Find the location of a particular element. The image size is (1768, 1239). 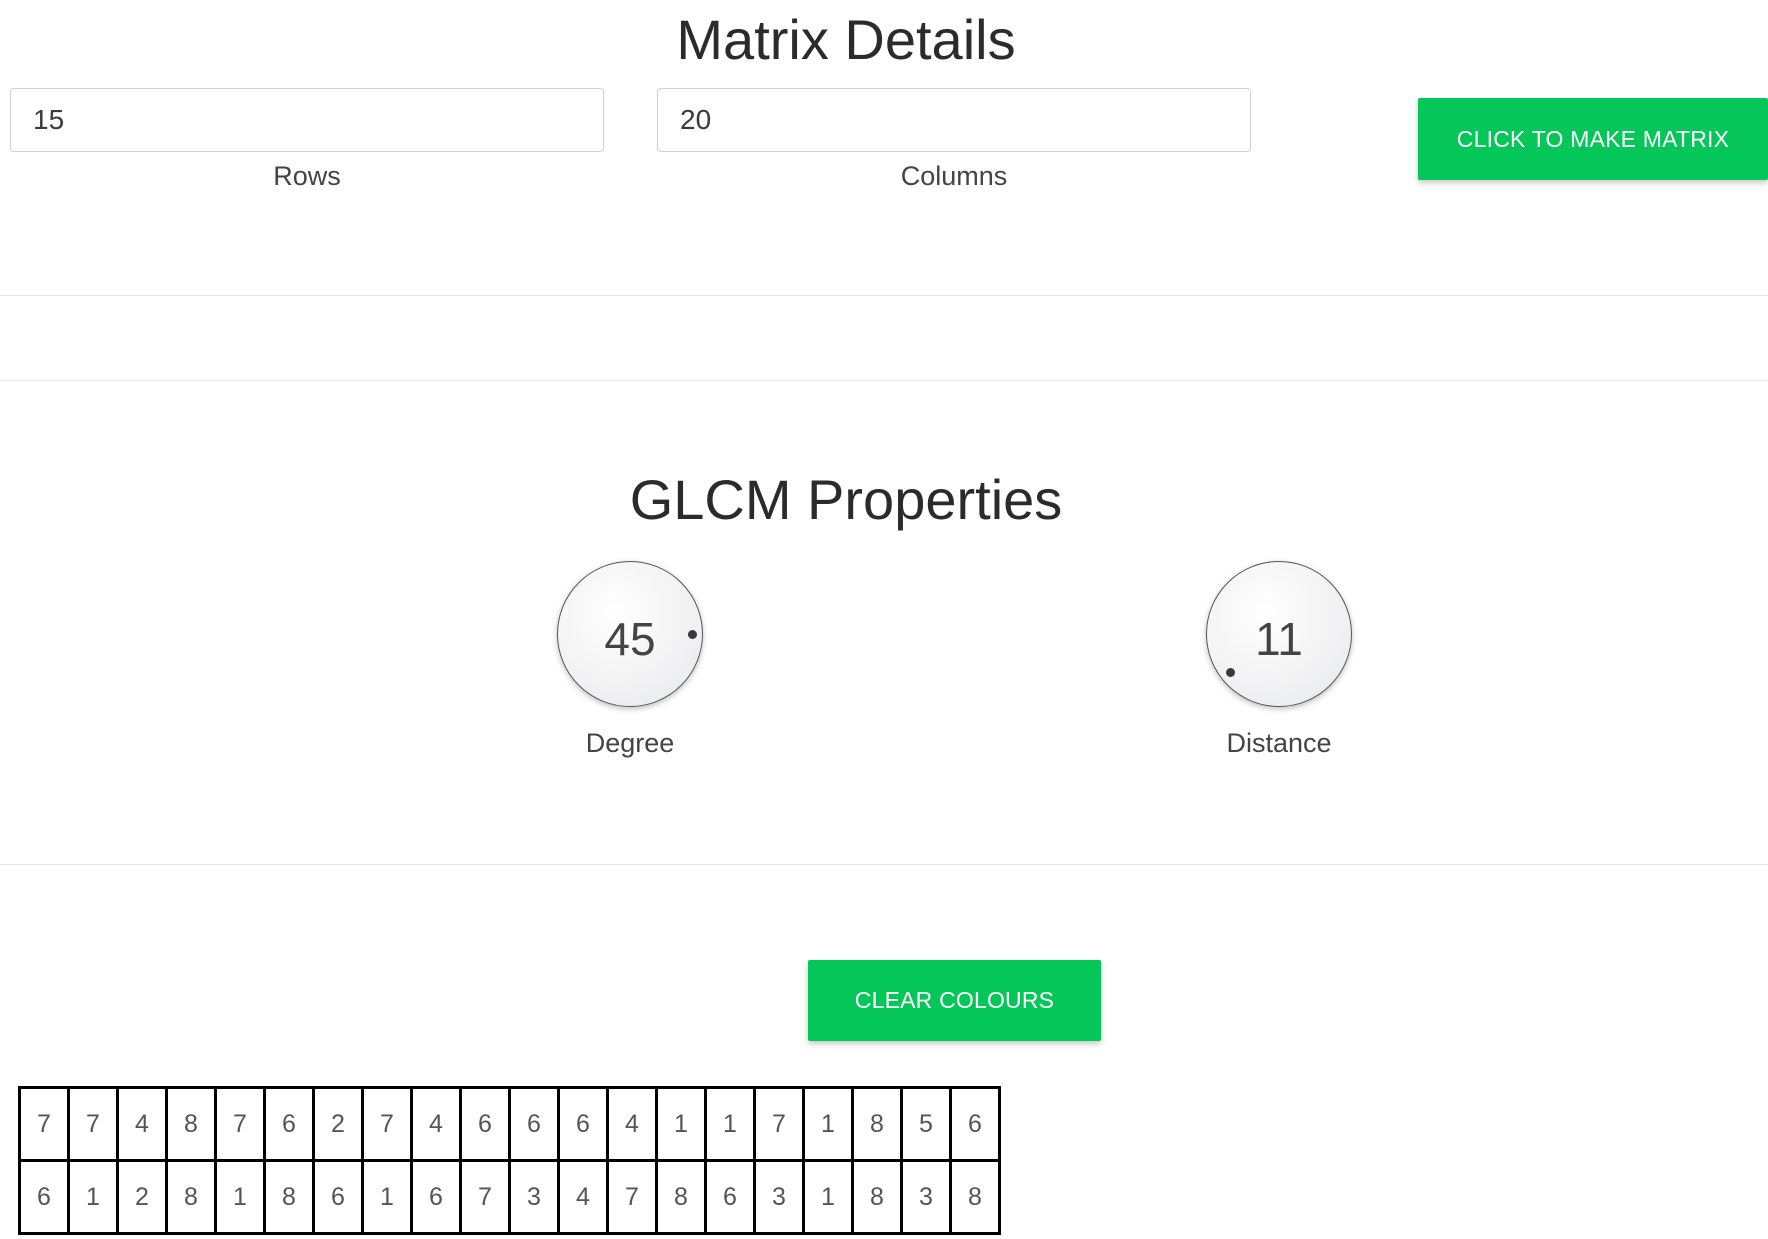

distance-value: 11 is located at coordinates (1279, 639).